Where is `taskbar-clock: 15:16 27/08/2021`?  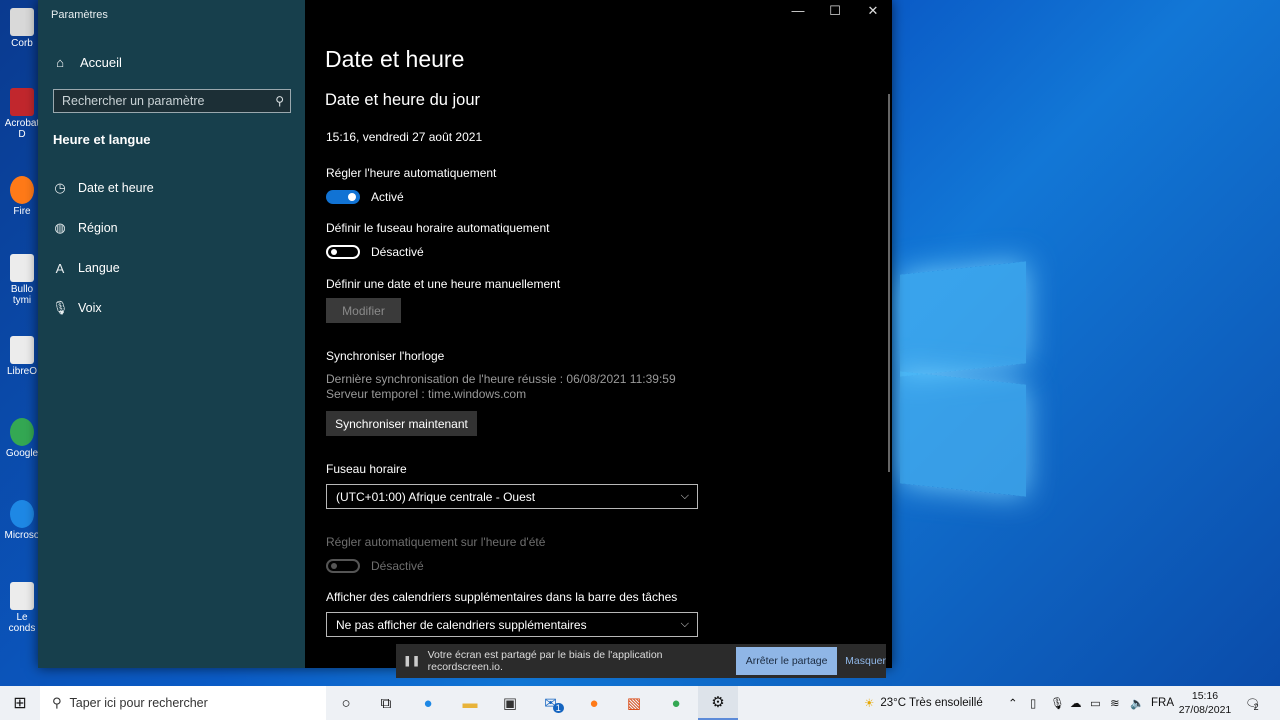
taskbar-clock: 15:16 27/08/2021 is located at coordinates (1205, 703).